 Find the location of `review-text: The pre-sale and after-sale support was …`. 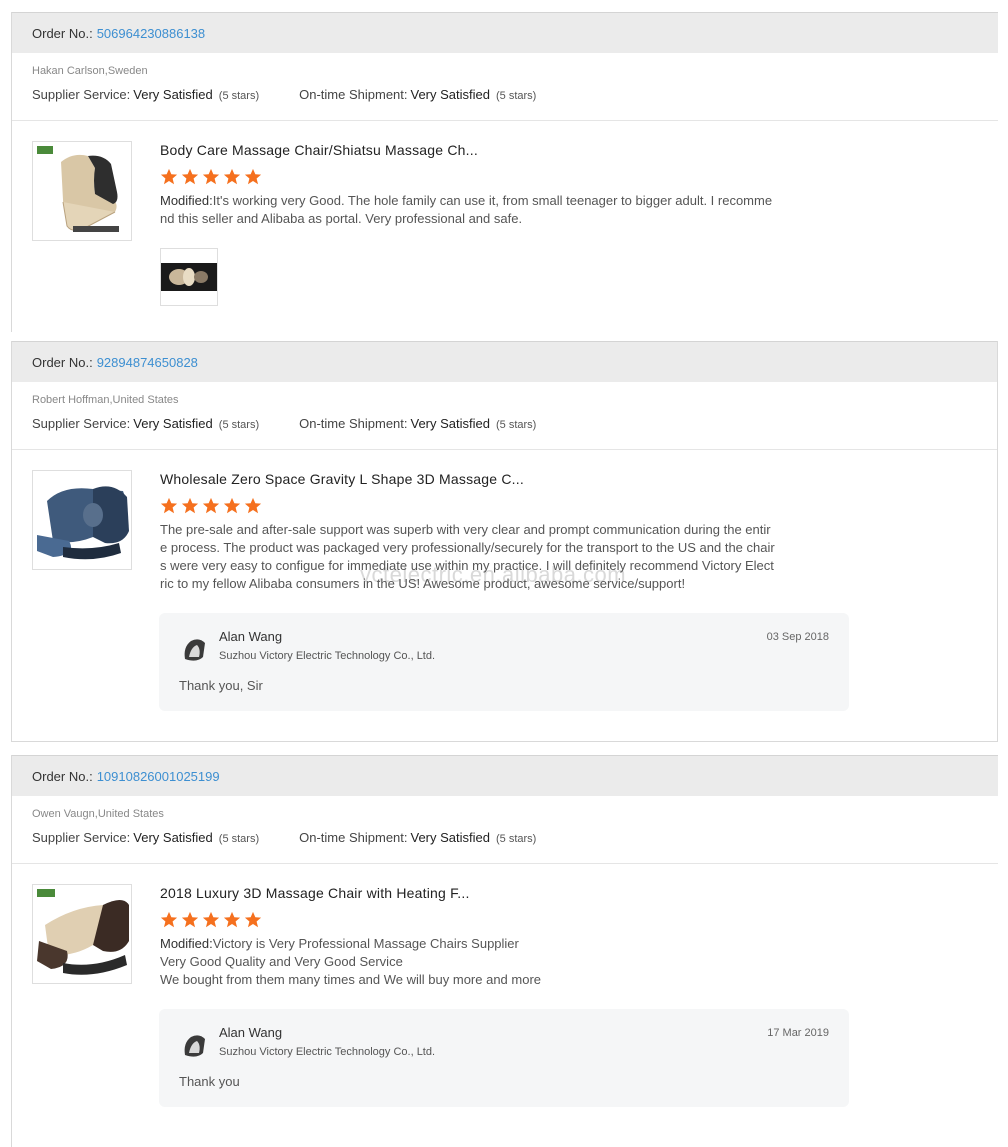

review-text: The pre-sale and after-sale support was … is located at coordinates (485, 557).